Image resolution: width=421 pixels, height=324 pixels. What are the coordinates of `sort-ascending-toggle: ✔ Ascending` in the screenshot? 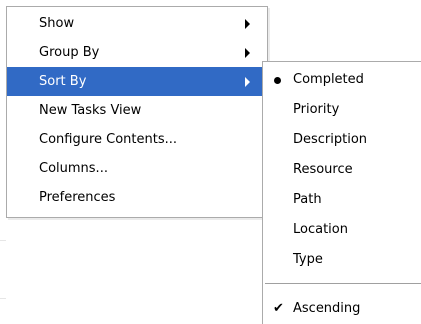 It's located at (342, 309).